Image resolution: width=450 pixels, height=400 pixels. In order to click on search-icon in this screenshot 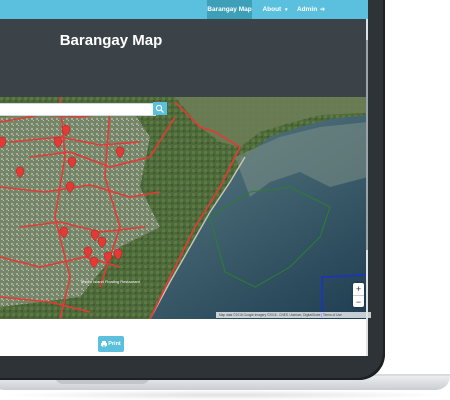, I will do `click(159, 108)`.